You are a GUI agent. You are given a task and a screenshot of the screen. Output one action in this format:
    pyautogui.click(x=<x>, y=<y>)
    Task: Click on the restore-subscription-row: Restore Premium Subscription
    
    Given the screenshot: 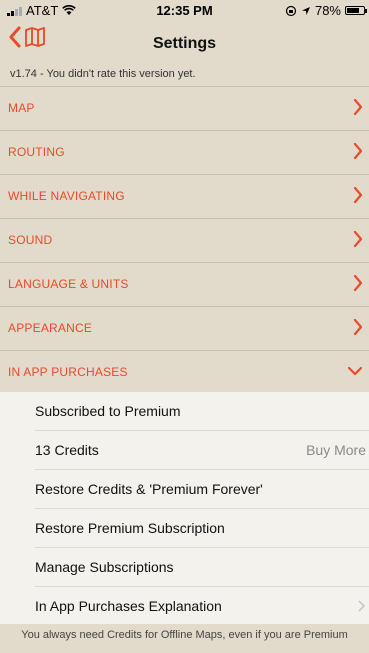 What is the action you would take?
    pyautogui.click(x=184, y=528)
    